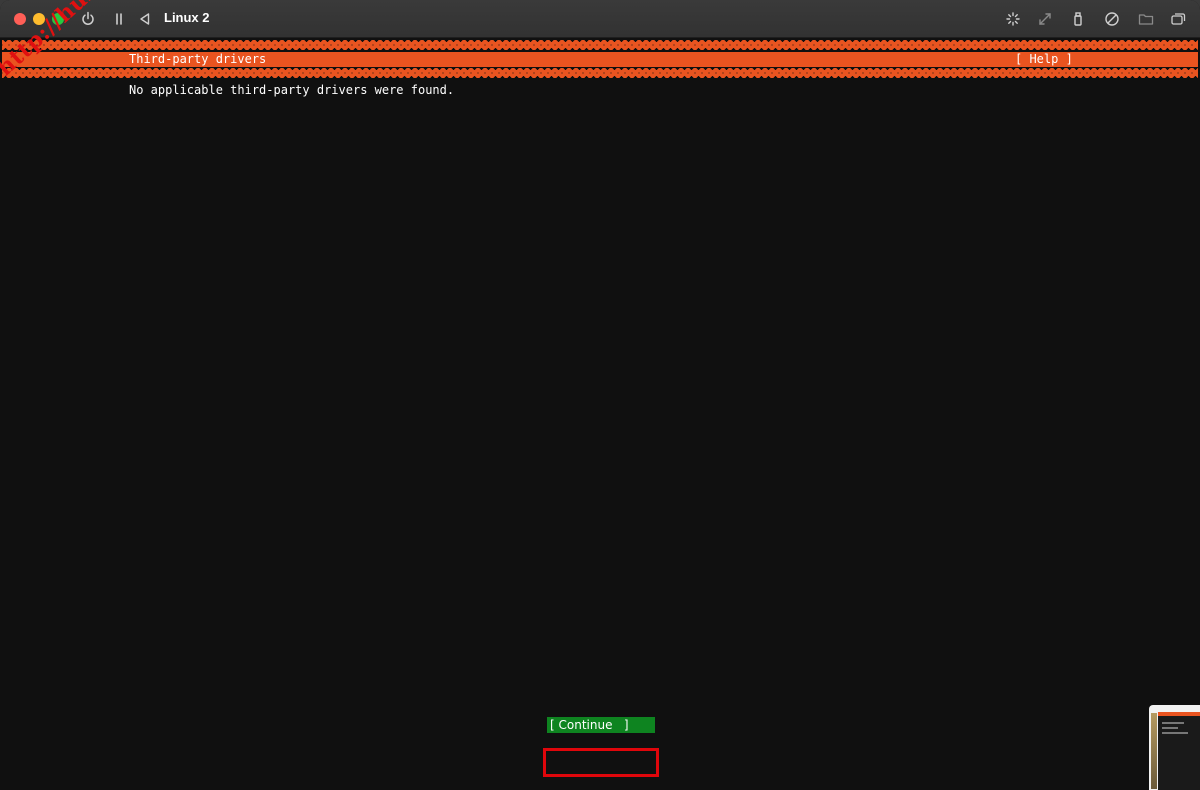  What do you see at coordinates (1013, 19) in the screenshot?
I see `brightness-icon` at bounding box center [1013, 19].